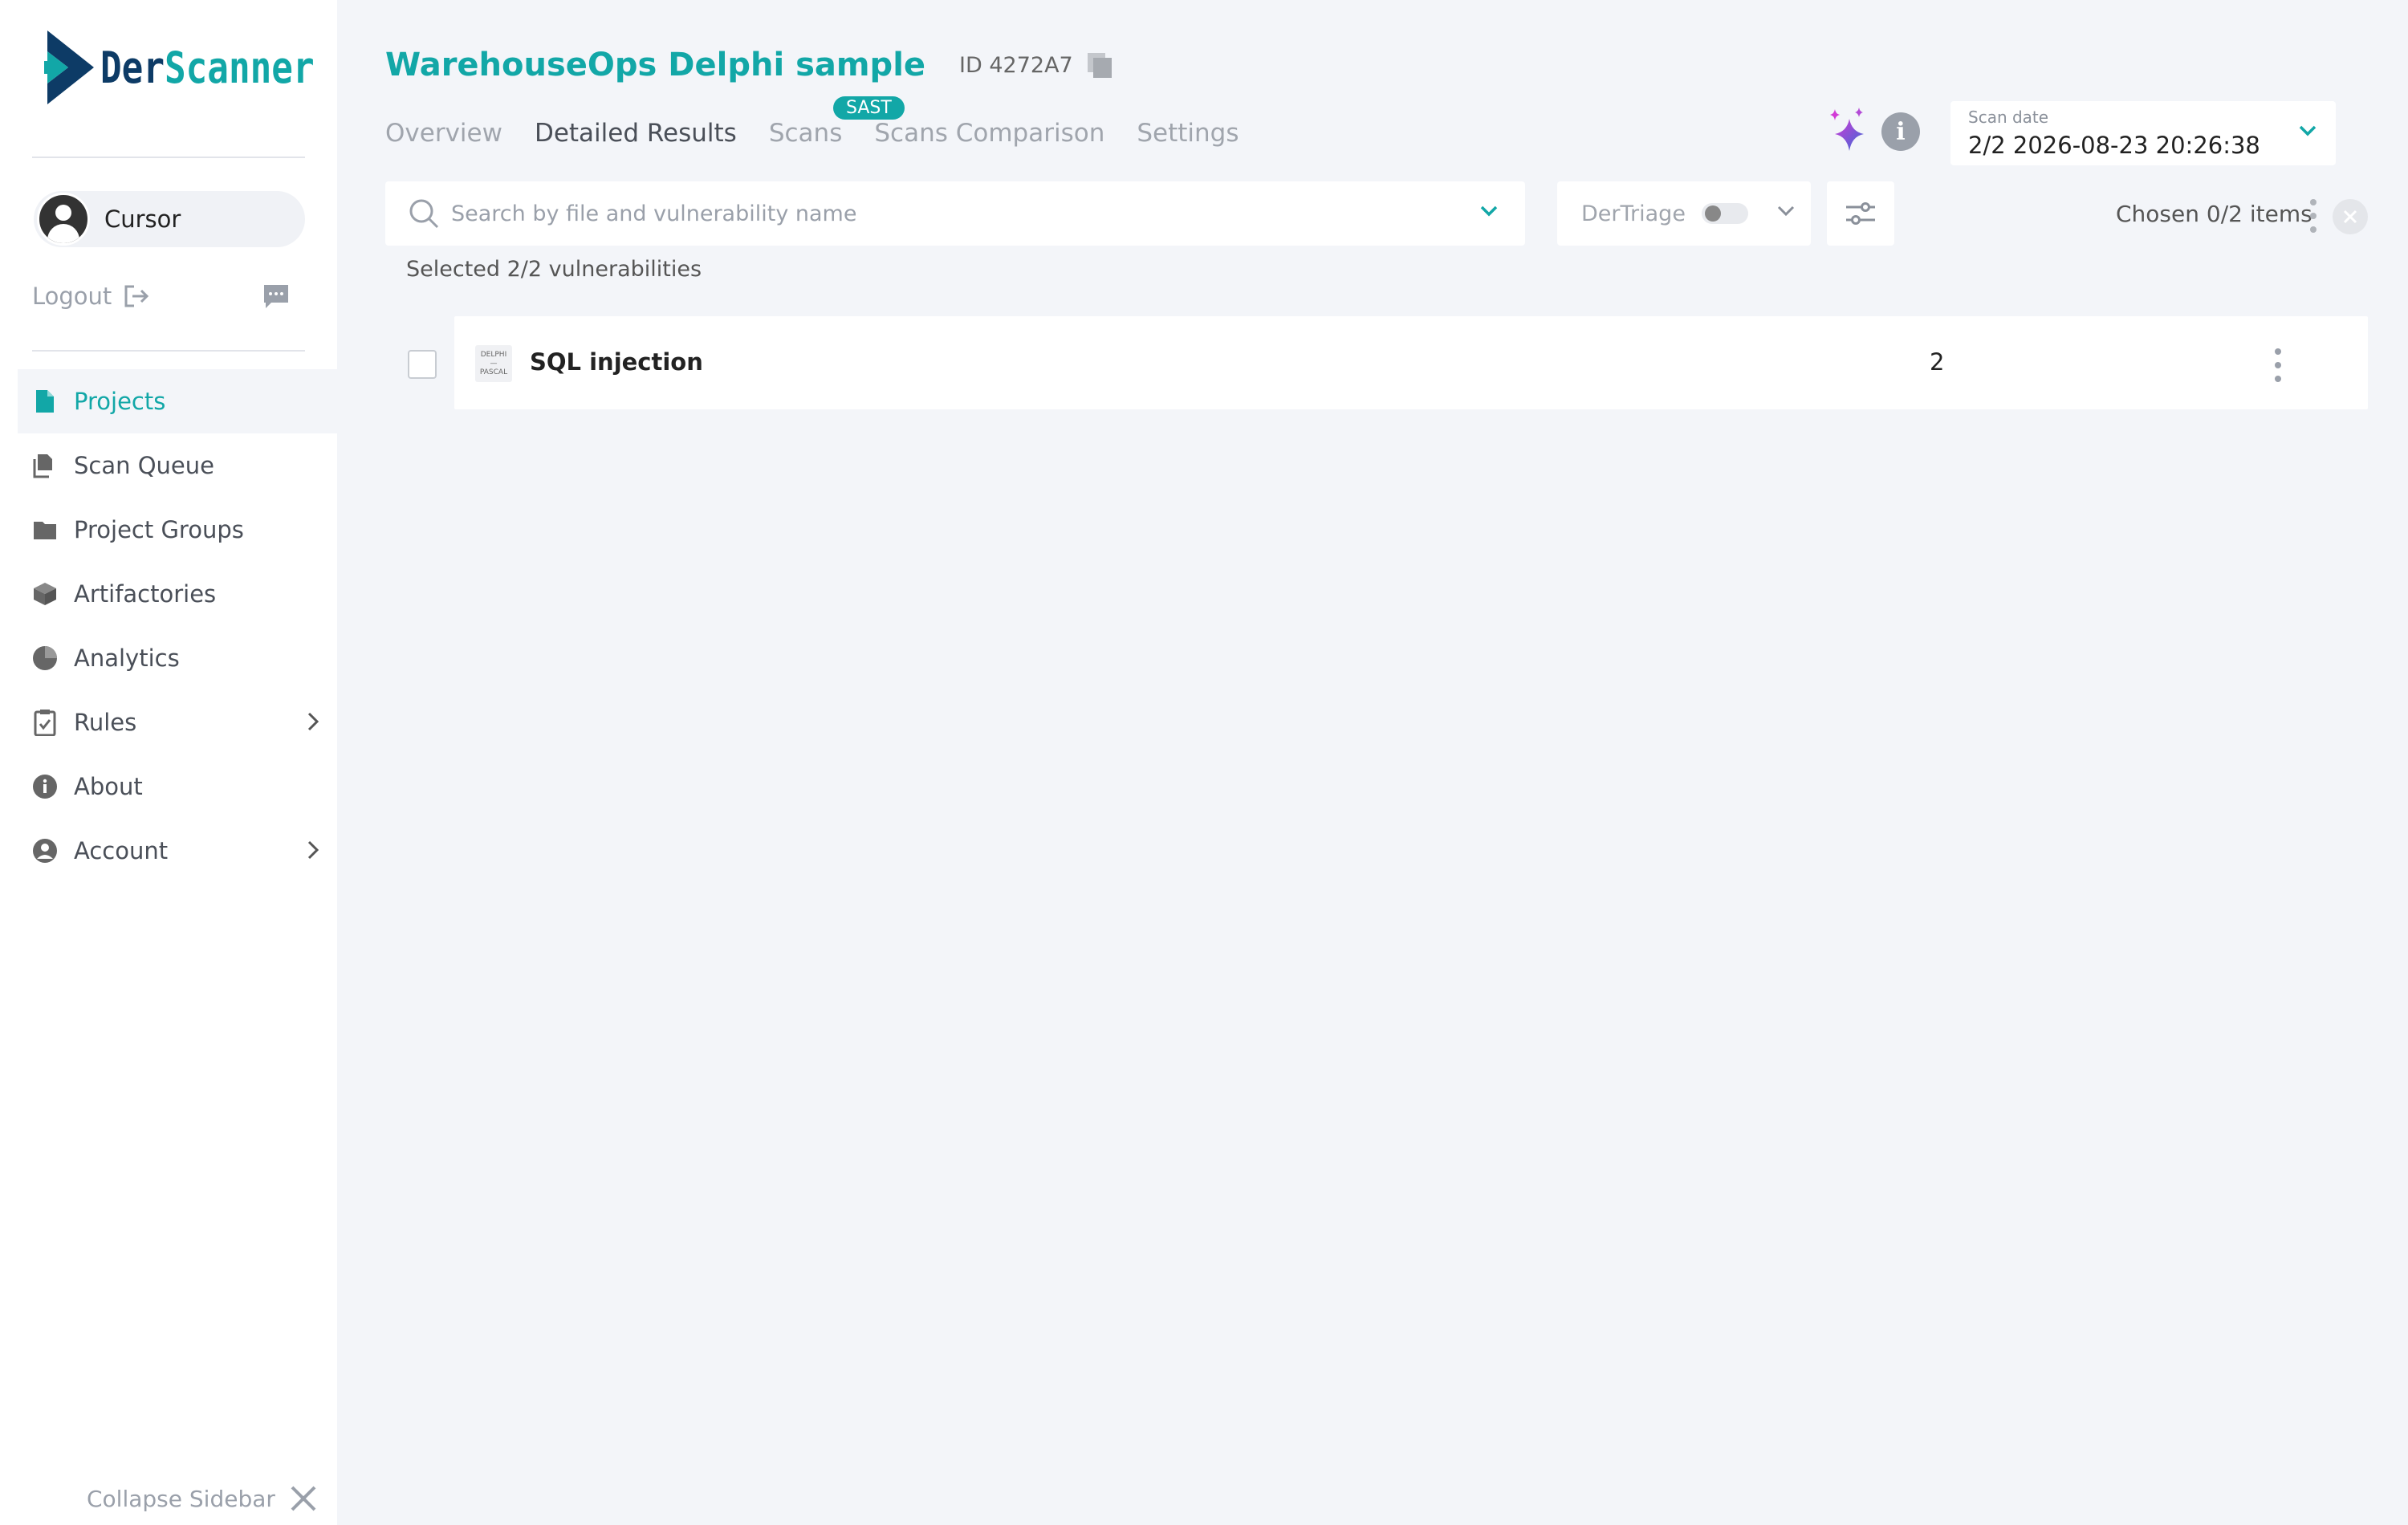 This screenshot has height=1525, width=2408. Describe the element at coordinates (2009, 118) in the screenshot. I see `scan-date-label: Scan date` at that location.